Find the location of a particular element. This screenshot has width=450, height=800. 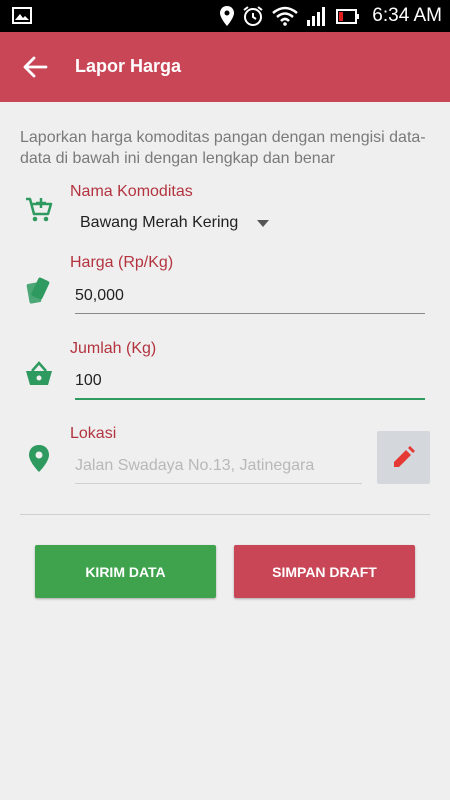

map-pin-icon is located at coordinates (39, 458).